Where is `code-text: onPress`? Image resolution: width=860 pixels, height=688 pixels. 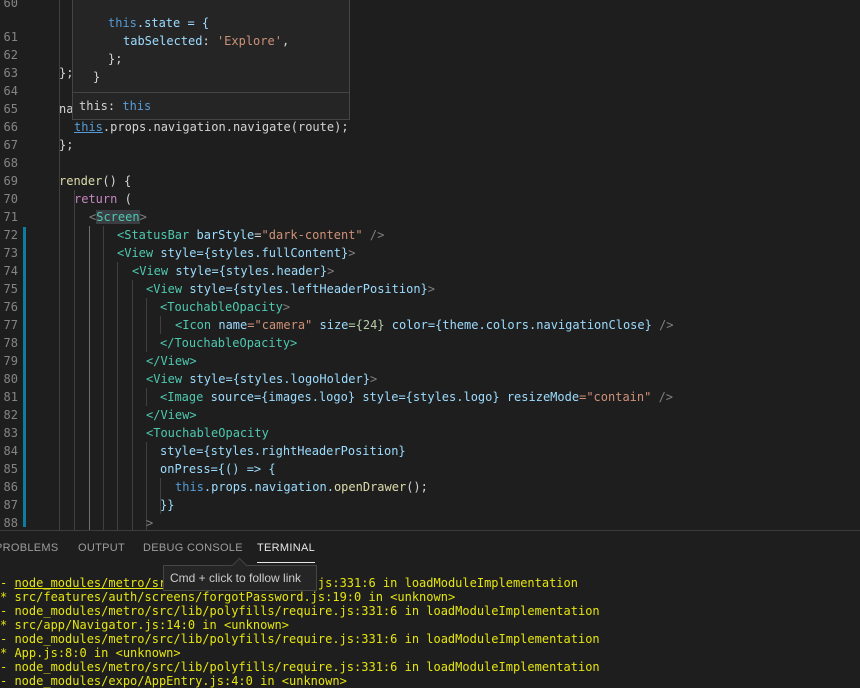
code-text: onPress is located at coordinates (185, 469).